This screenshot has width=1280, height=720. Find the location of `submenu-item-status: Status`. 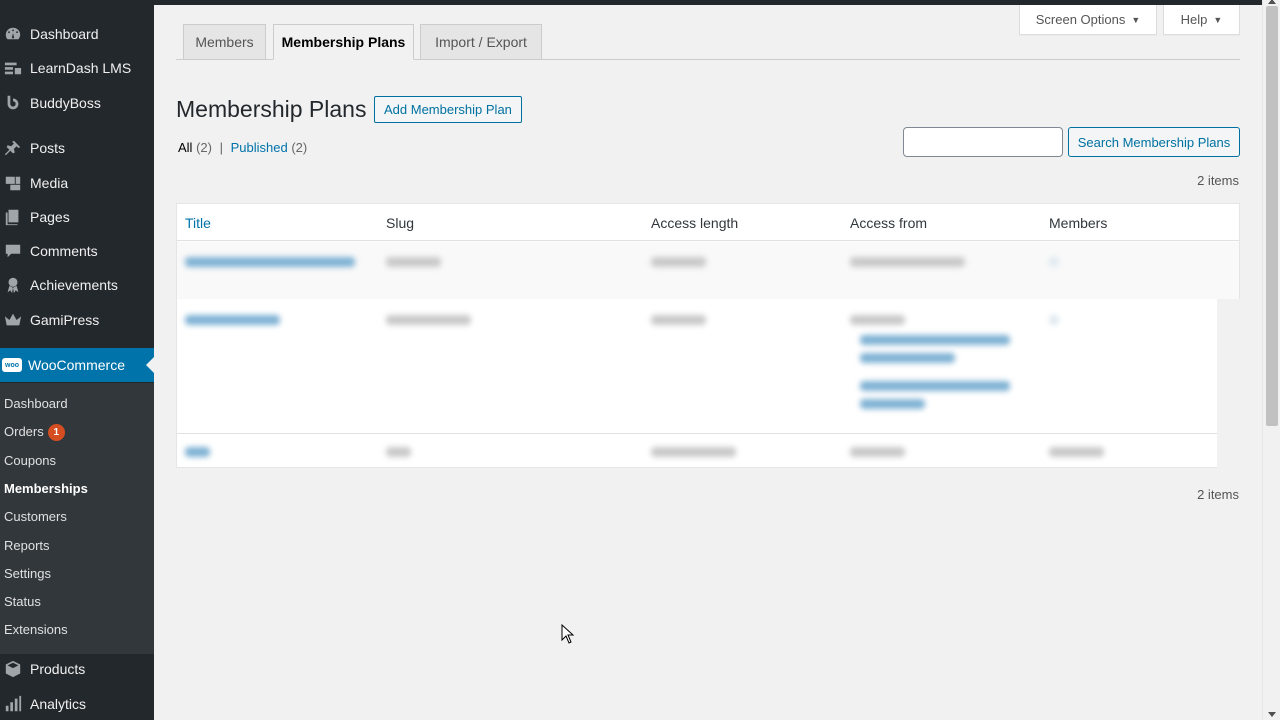

submenu-item-status: Status is located at coordinates (22, 602).